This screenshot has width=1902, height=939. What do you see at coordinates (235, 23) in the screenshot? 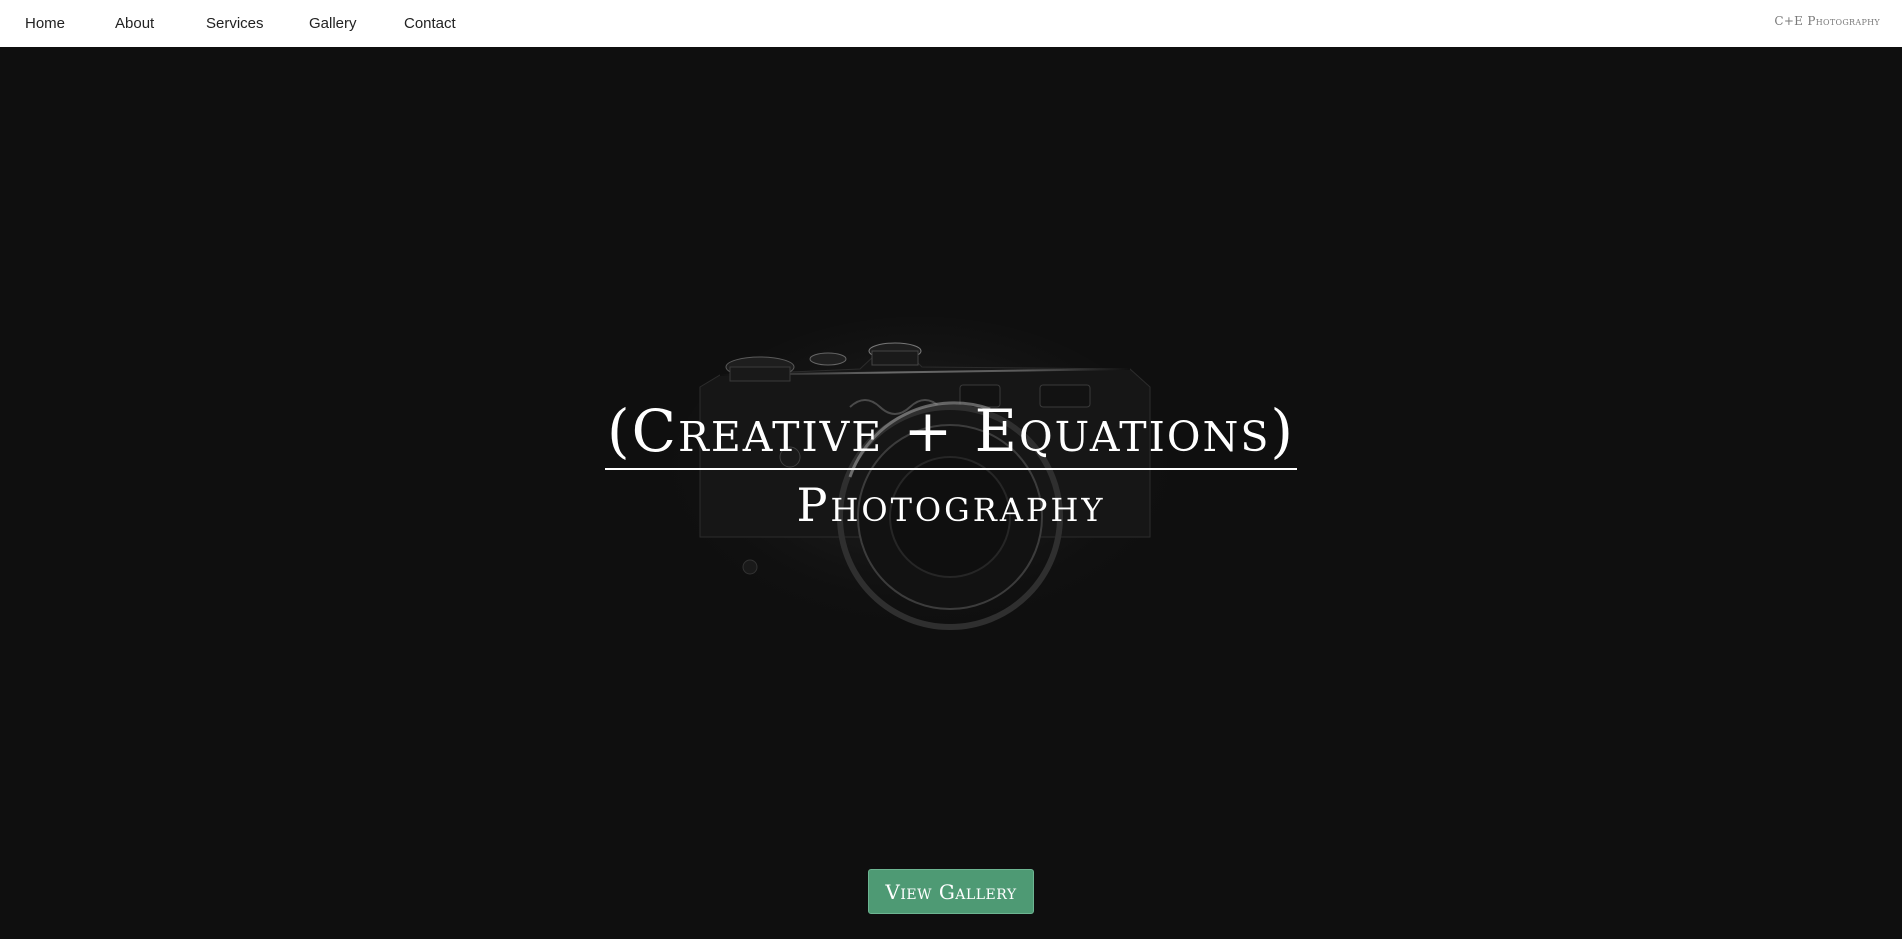
I see `nav-link-services: Services` at bounding box center [235, 23].